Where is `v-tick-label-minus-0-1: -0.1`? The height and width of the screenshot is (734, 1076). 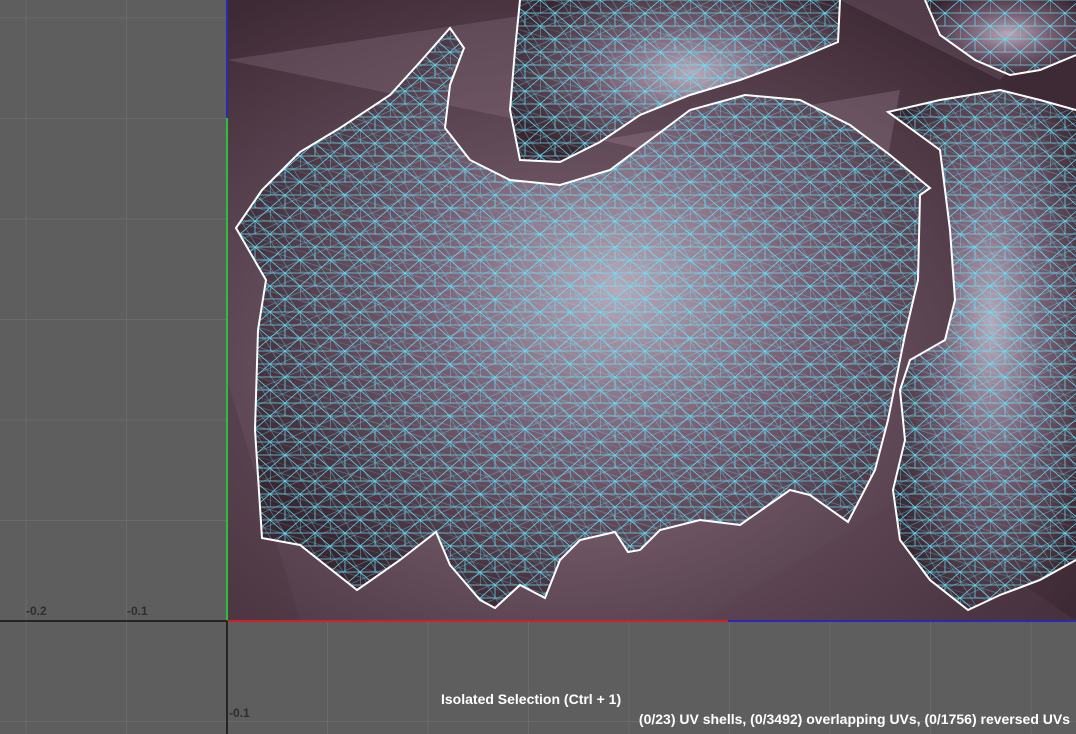
v-tick-label-minus-0-1: -0.1 is located at coordinates (239, 713).